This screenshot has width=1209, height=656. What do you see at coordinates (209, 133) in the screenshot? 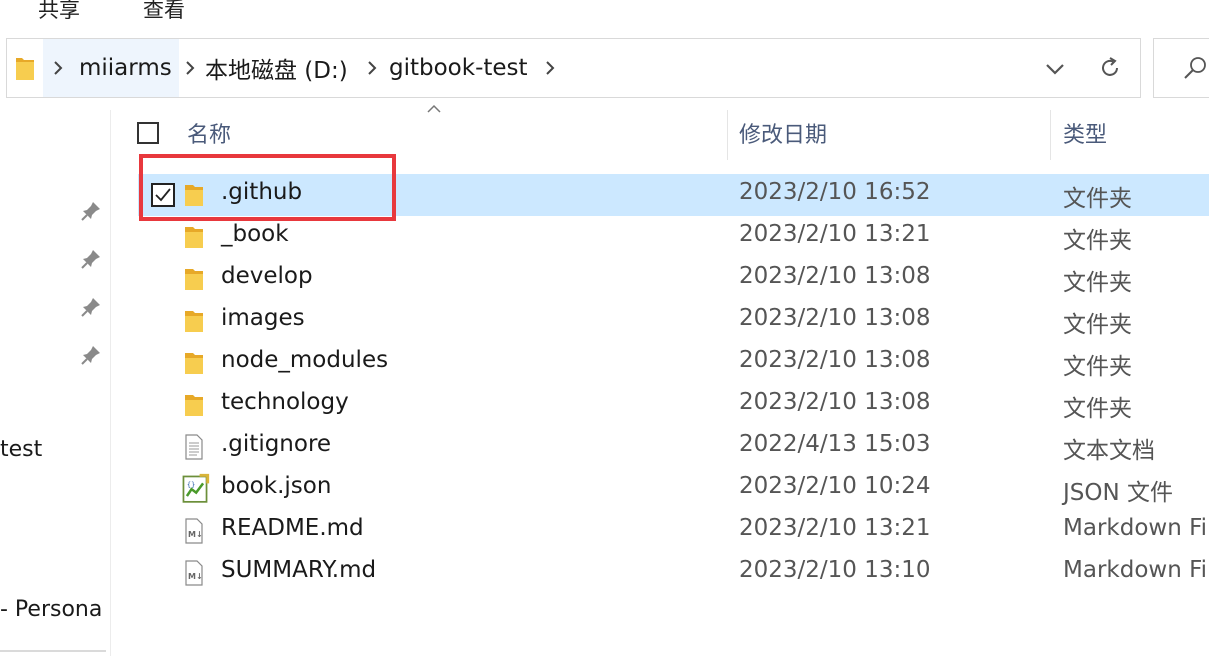
I see `column-name: 名称` at bounding box center [209, 133].